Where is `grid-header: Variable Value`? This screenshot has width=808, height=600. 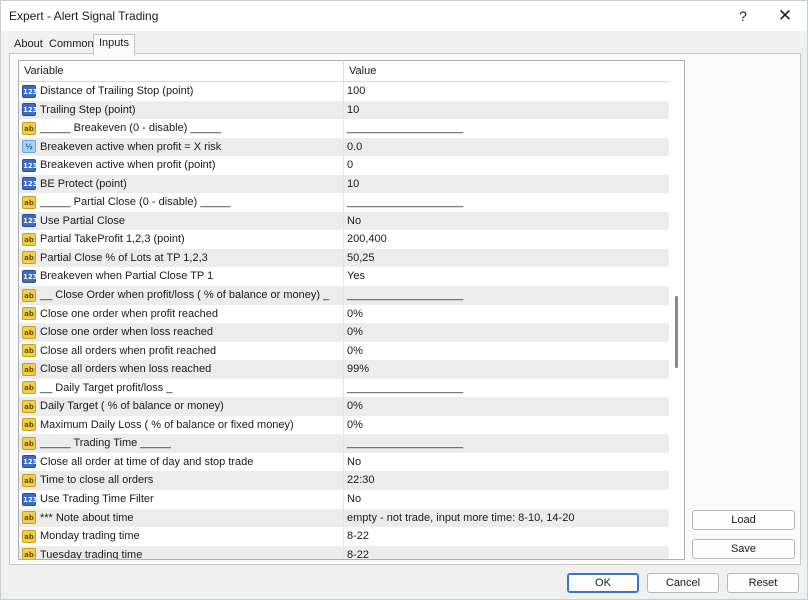 grid-header: Variable Value is located at coordinates (344, 71).